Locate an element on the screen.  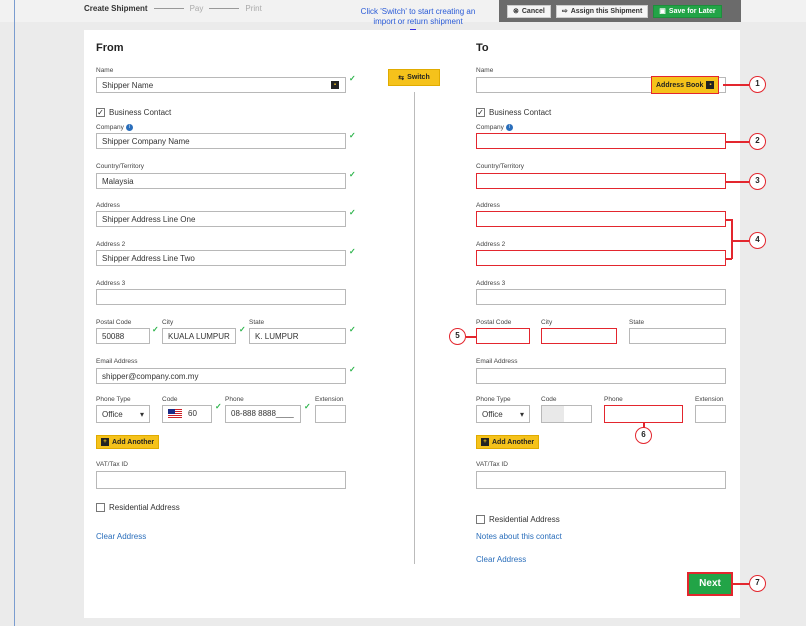
address-book-button: Address Book ▪ is located at coordinates (685, 85).